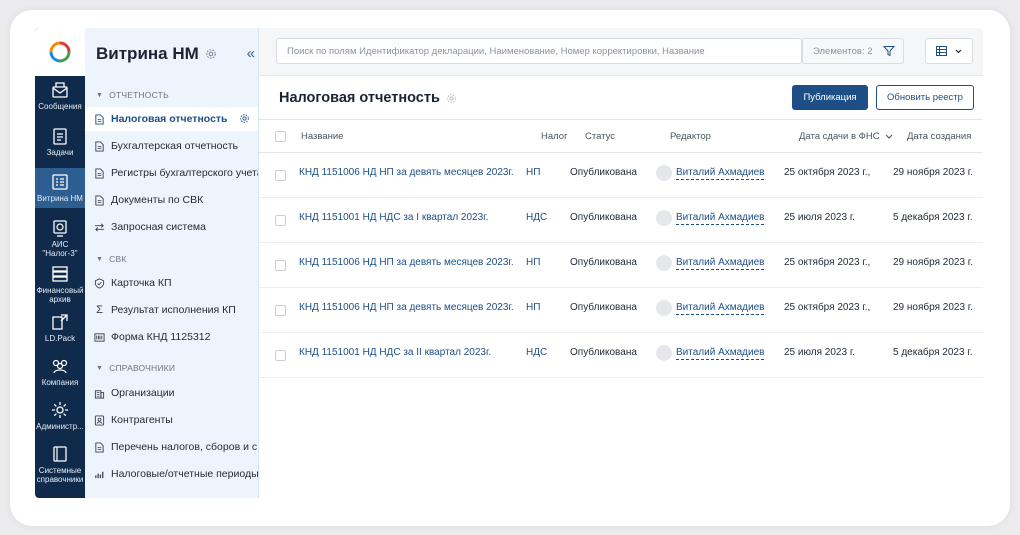 Image resolution: width=1020 pixels, height=535 pixels. Describe the element at coordinates (889, 51) in the screenshot. I see `filter-icon` at that location.